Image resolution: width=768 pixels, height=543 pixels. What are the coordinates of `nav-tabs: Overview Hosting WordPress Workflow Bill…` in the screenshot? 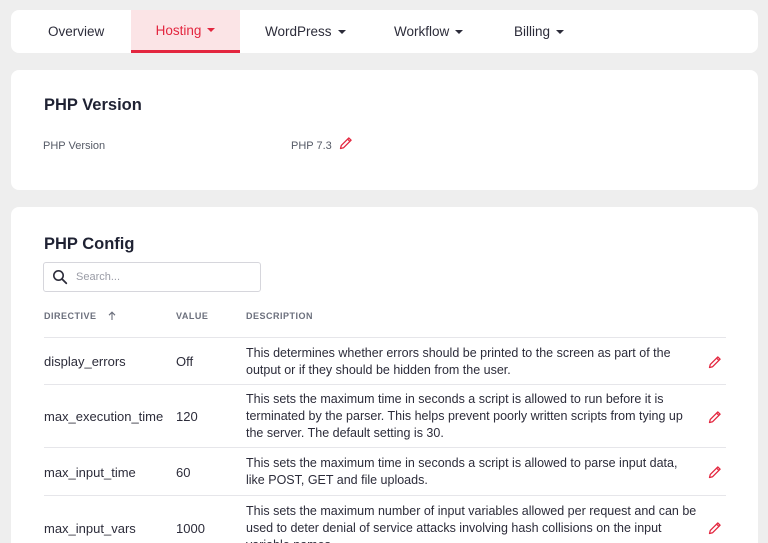 It's located at (384, 31).